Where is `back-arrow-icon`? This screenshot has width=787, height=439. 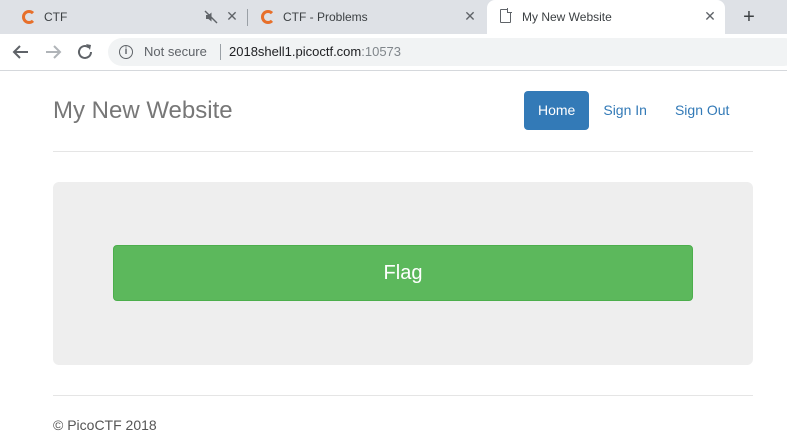
back-arrow-icon is located at coordinates (21, 52).